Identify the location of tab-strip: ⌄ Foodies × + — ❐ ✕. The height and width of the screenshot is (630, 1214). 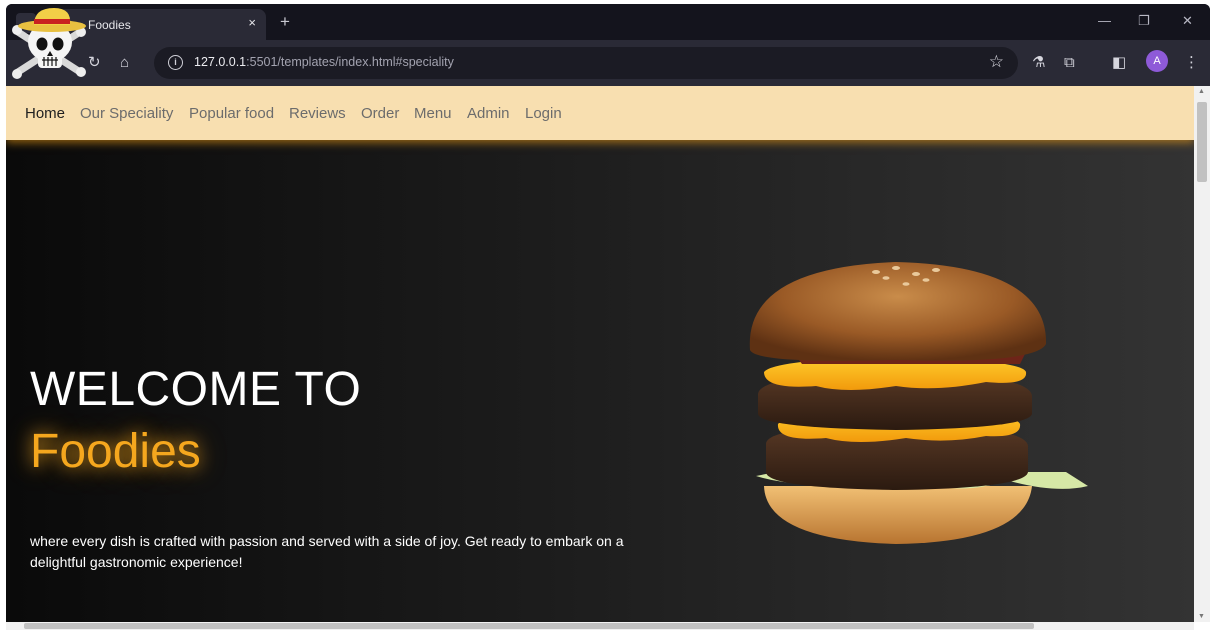
(608, 22).